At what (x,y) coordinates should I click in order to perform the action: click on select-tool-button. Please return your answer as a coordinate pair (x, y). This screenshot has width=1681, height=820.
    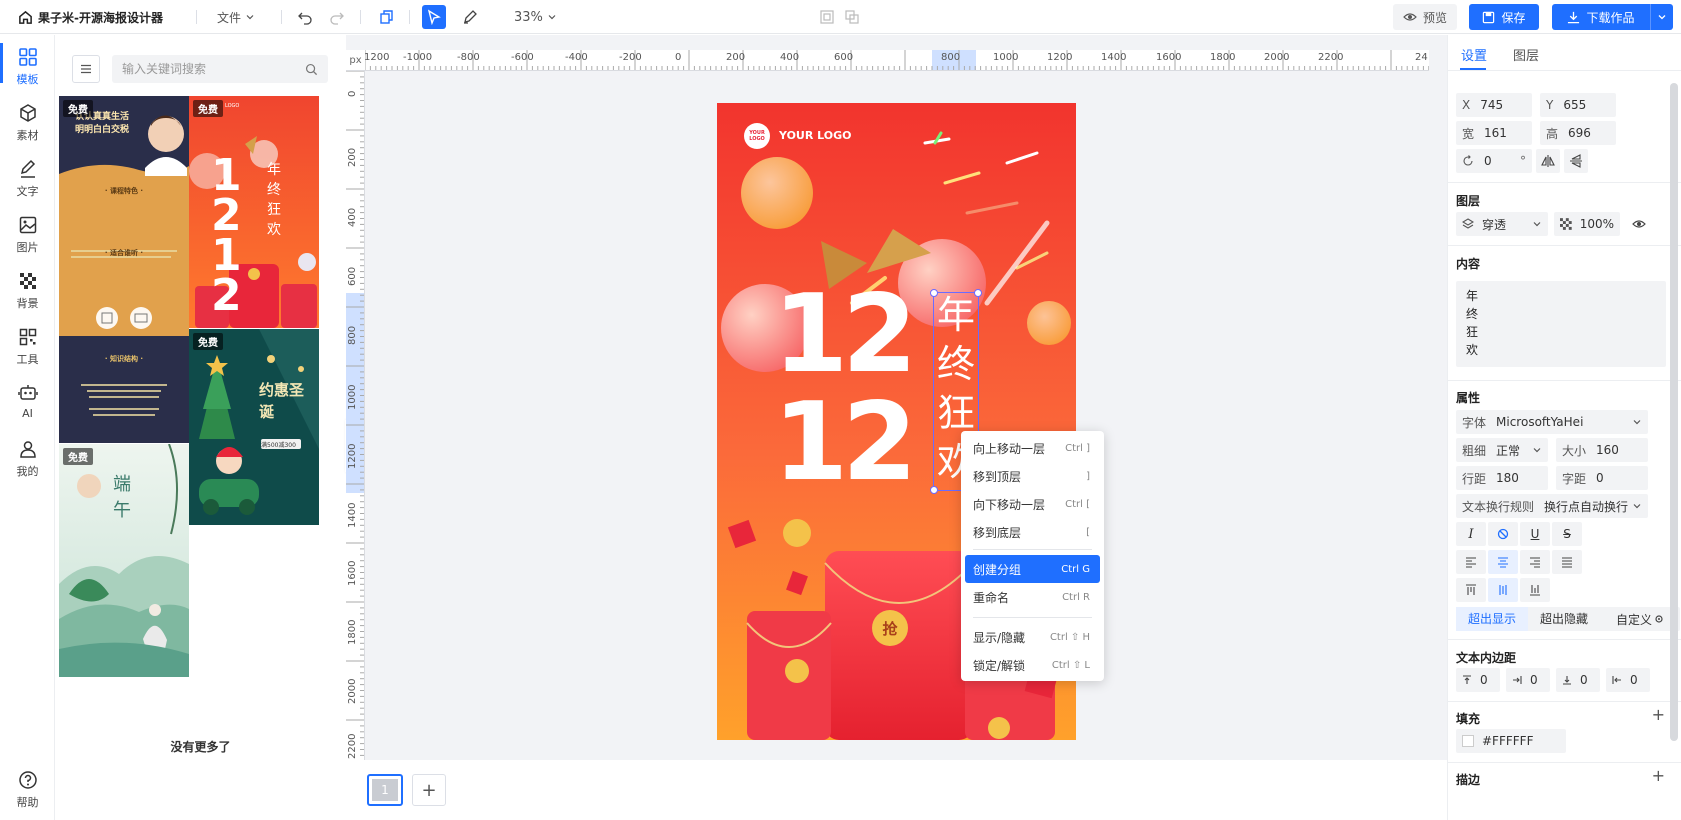
    Looking at the image, I should click on (434, 17).